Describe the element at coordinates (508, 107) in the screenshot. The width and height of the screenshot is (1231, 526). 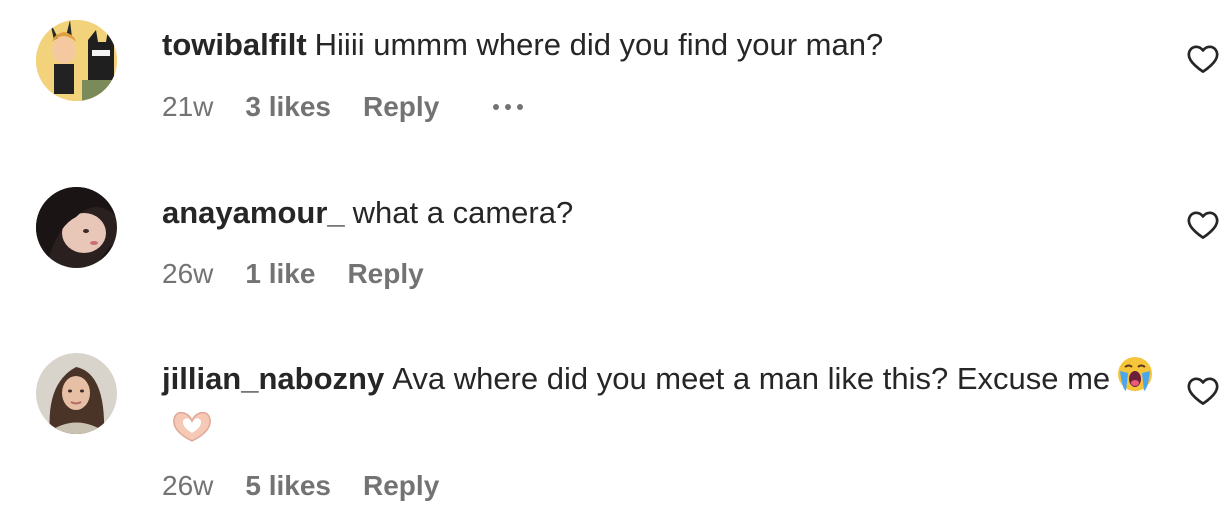
I see `more-options-icon` at that location.